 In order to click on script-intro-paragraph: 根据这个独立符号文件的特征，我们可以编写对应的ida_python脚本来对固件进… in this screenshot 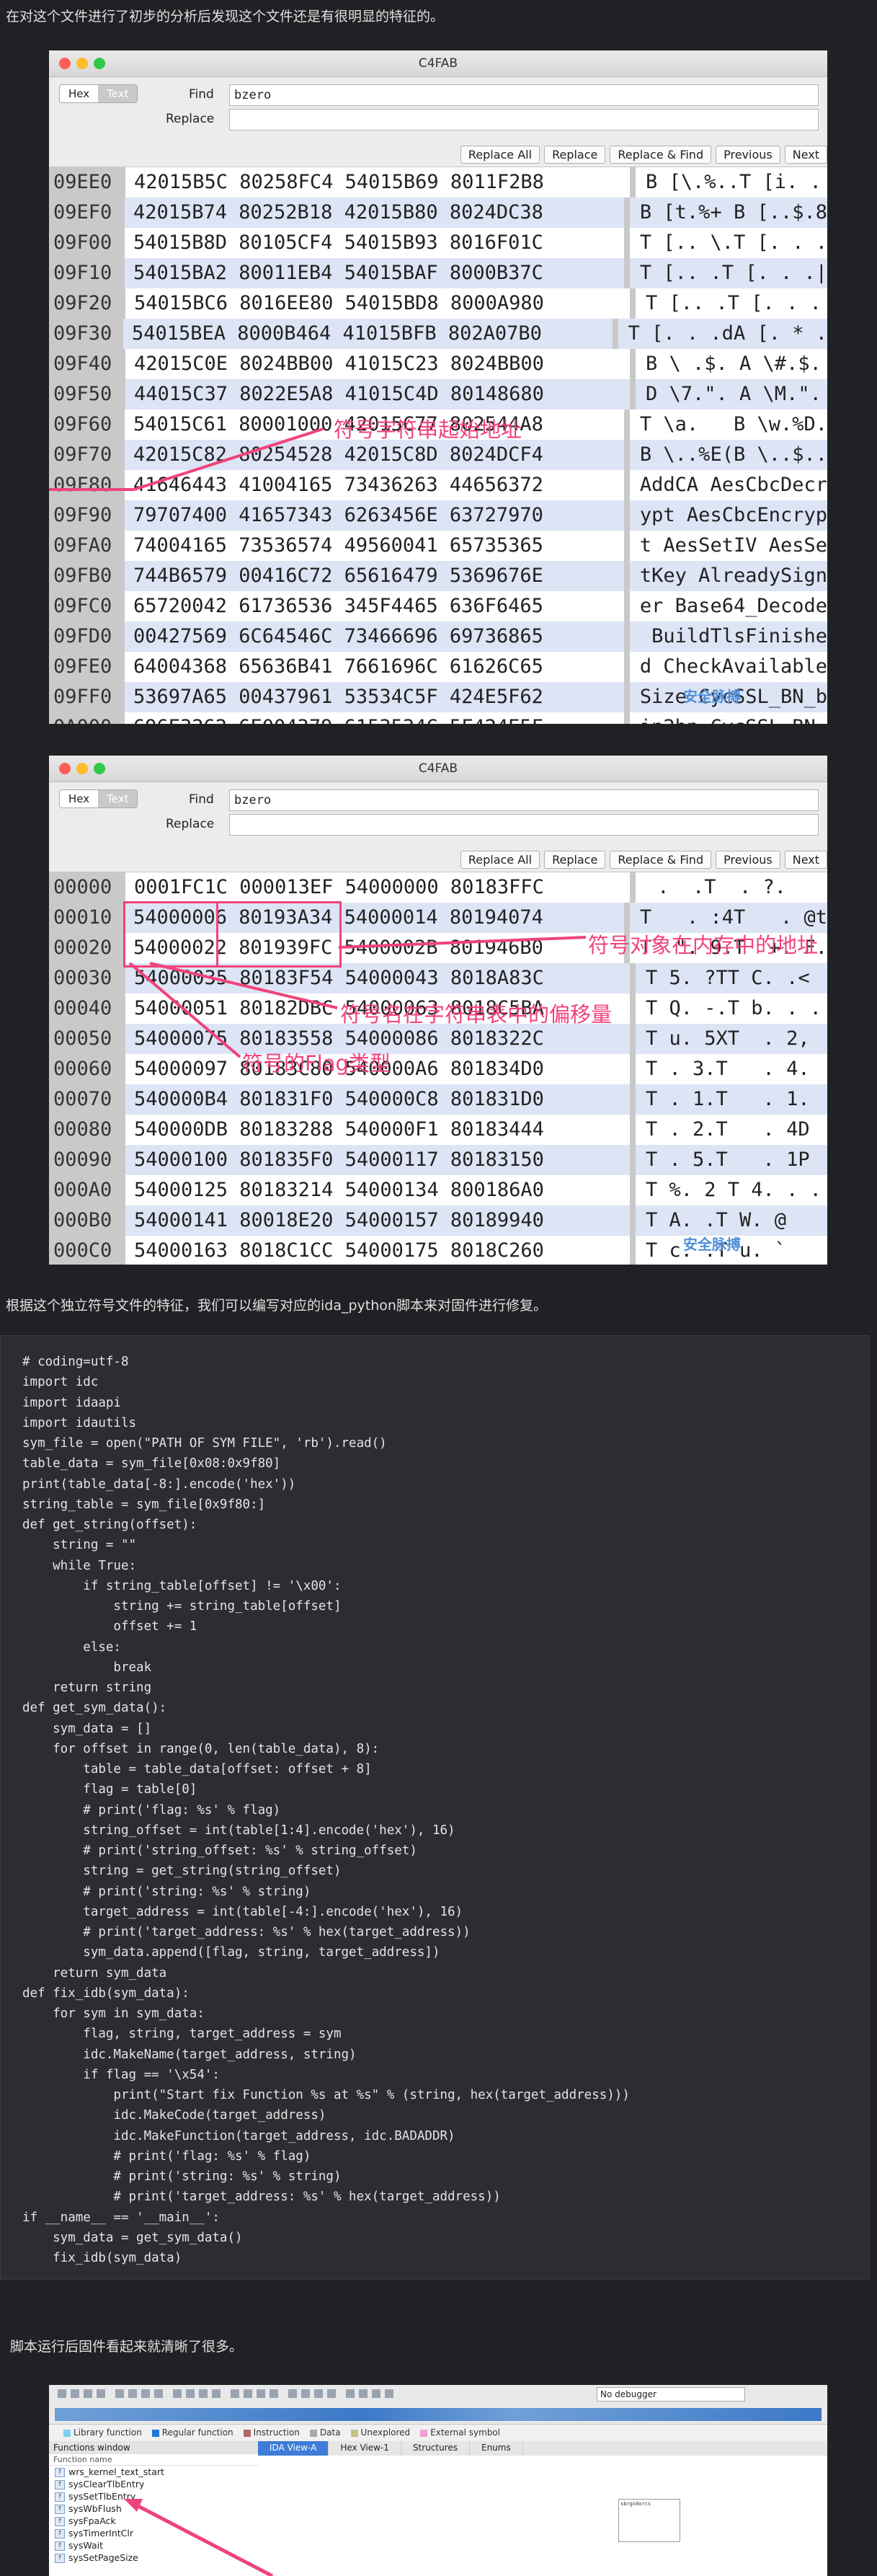, I will do `click(276, 1306)`.